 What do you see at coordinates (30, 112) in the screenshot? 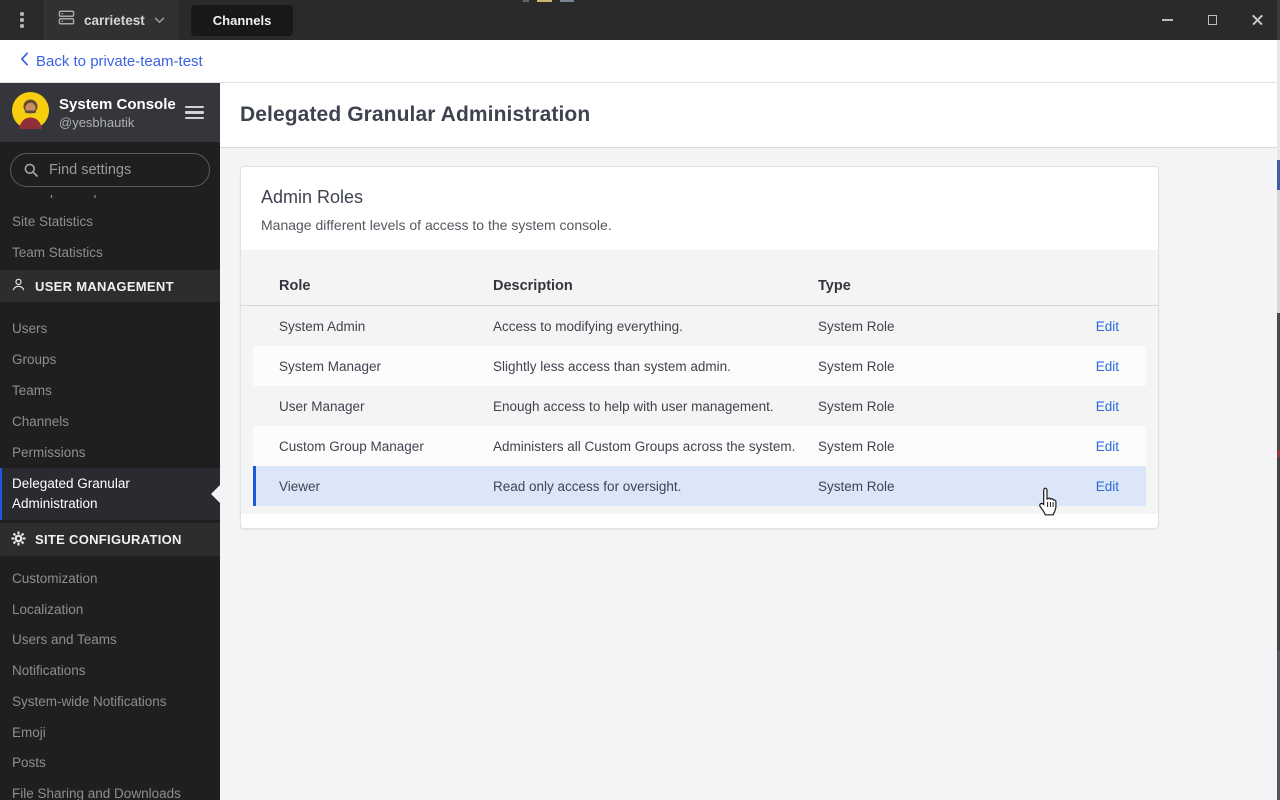
I see `avatar` at bounding box center [30, 112].